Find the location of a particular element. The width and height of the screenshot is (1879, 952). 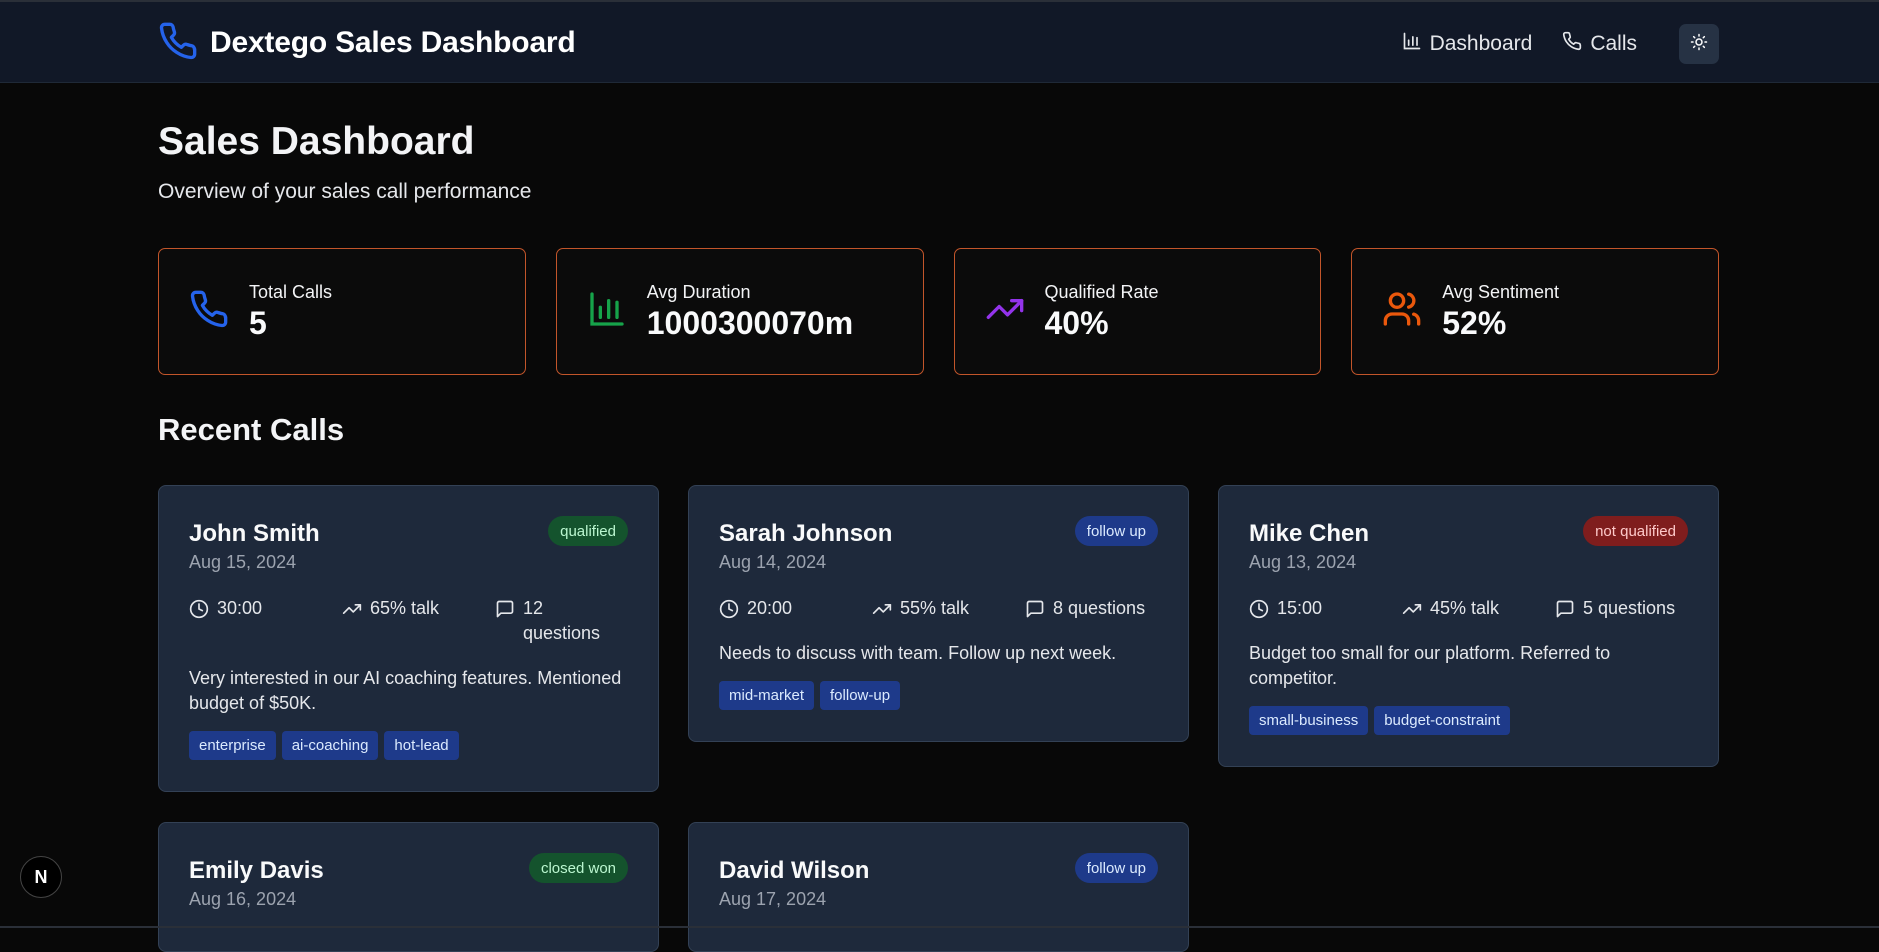

status-badge: qualified is located at coordinates (588, 531).